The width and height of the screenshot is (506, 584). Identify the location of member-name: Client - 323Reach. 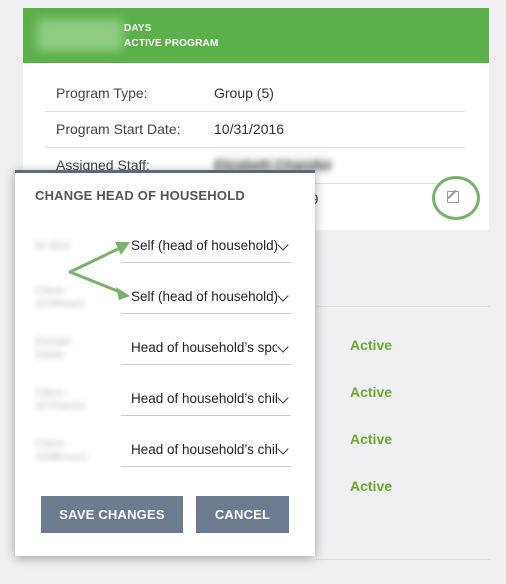
(70, 298).